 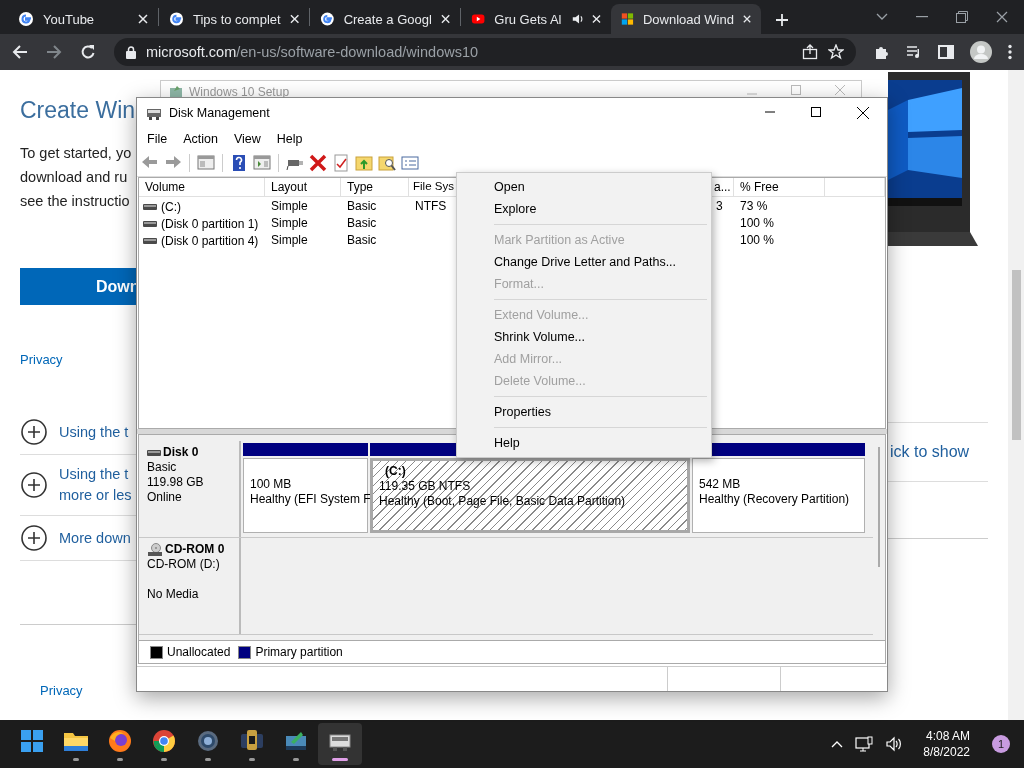 What do you see at coordinates (864, 744) in the screenshot?
I see `network-icon` at bounding box center [864, 744].